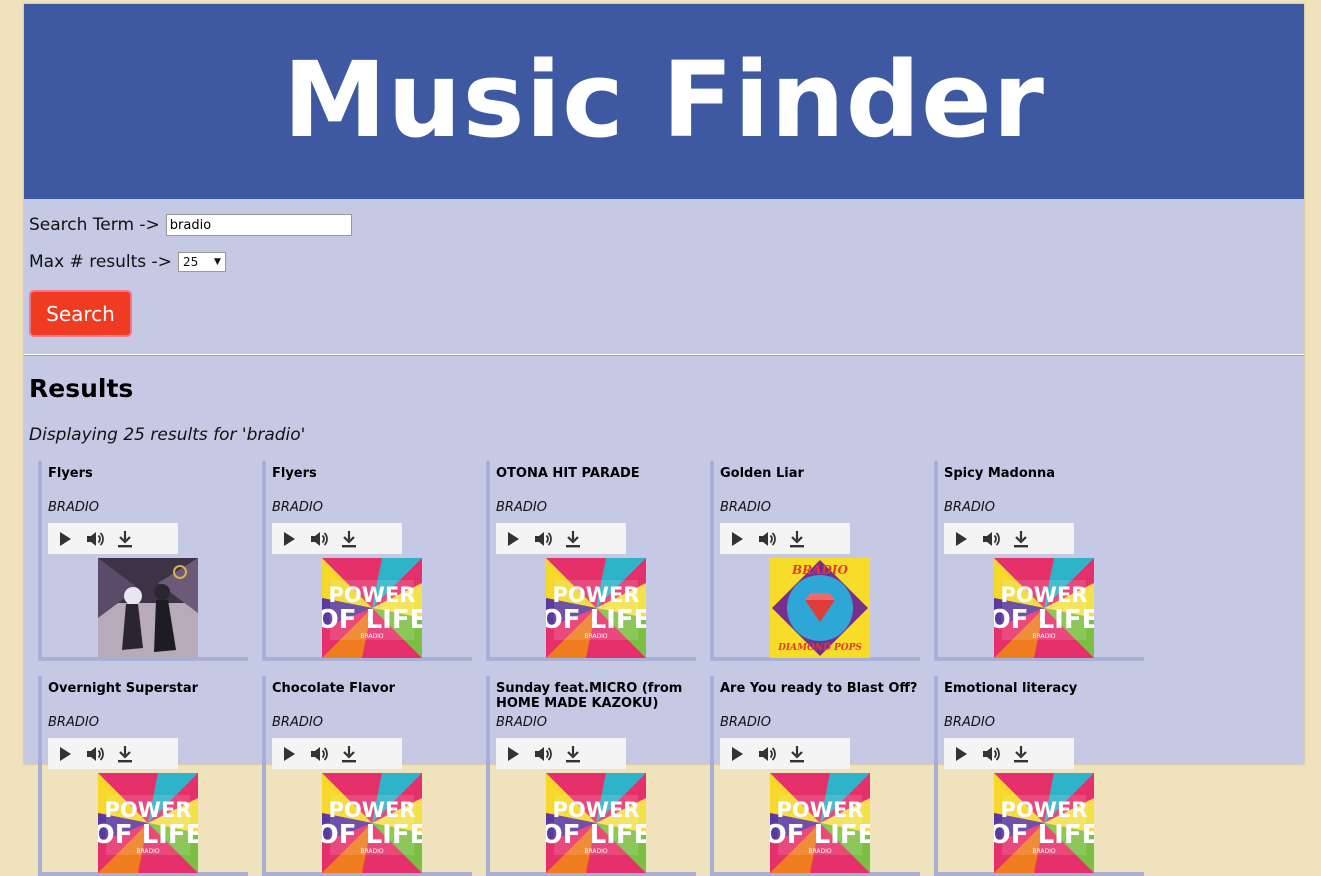 The image size is (1321, 876). What do you see at coordinates (664, 355) in the screenshot?
I see `divider` at bounding box center [664, 355].